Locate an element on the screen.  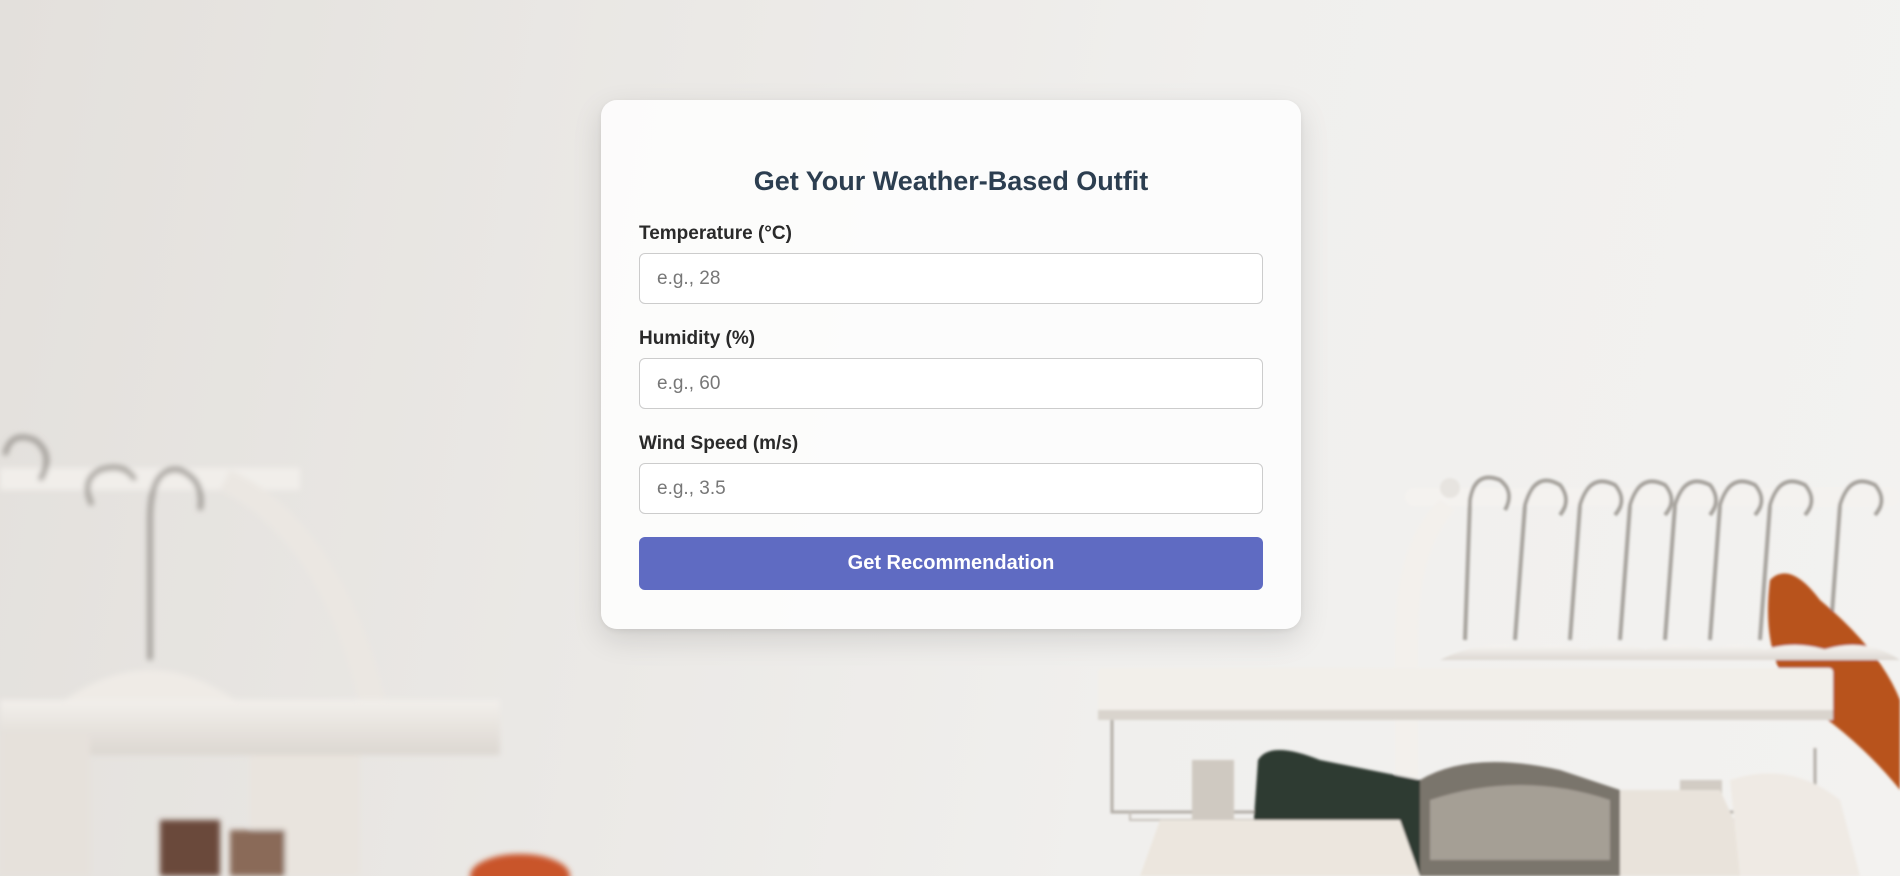
humidity-field-group: Humidity (%) is located at coordinates (951, 368).